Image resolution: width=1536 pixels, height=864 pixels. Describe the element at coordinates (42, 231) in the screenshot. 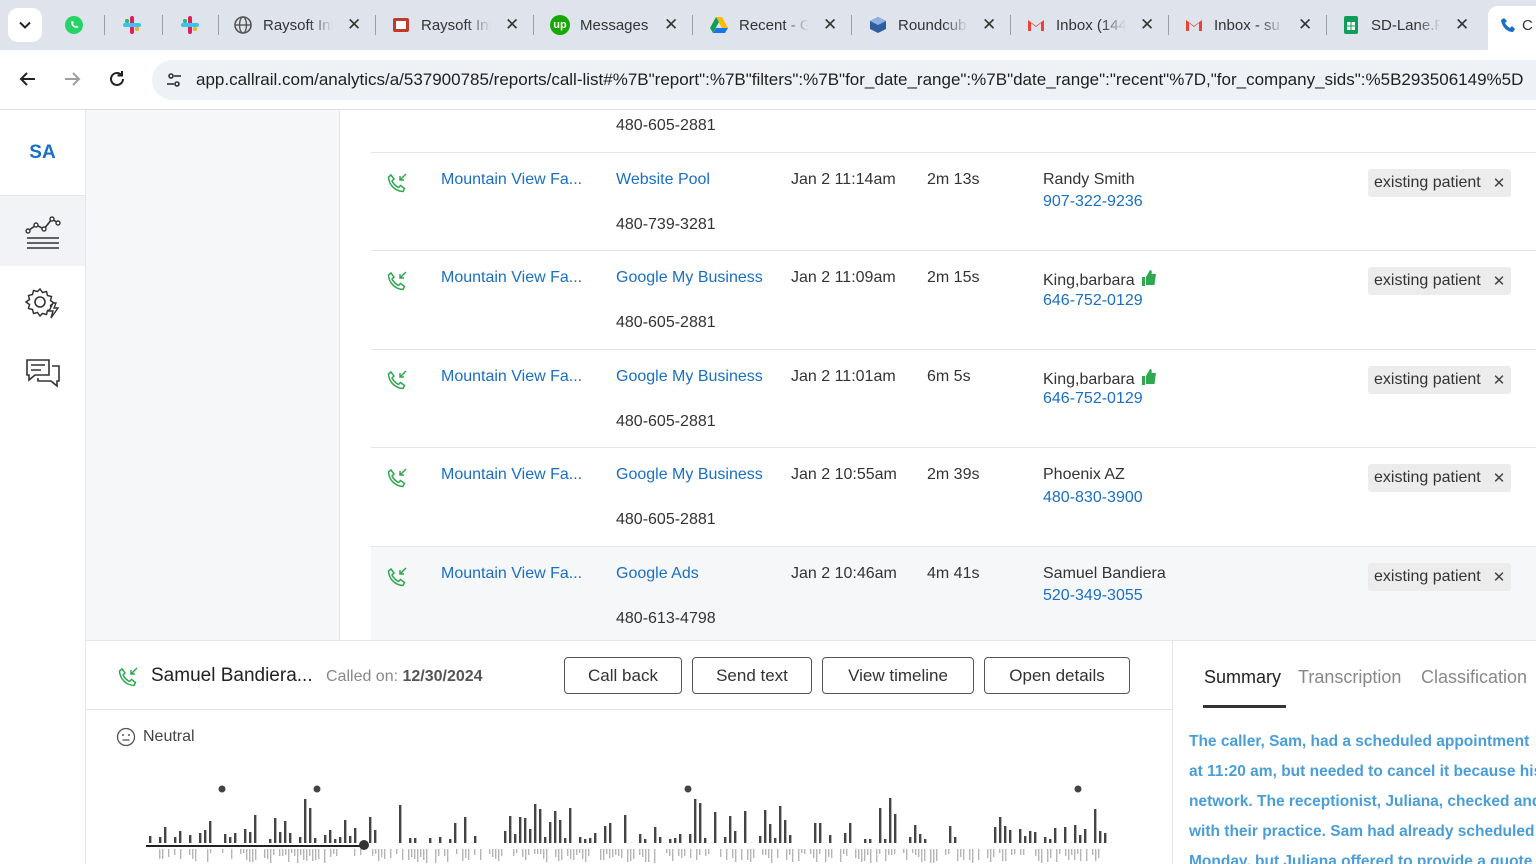

I see `sidebar-item-analytics` at that location.